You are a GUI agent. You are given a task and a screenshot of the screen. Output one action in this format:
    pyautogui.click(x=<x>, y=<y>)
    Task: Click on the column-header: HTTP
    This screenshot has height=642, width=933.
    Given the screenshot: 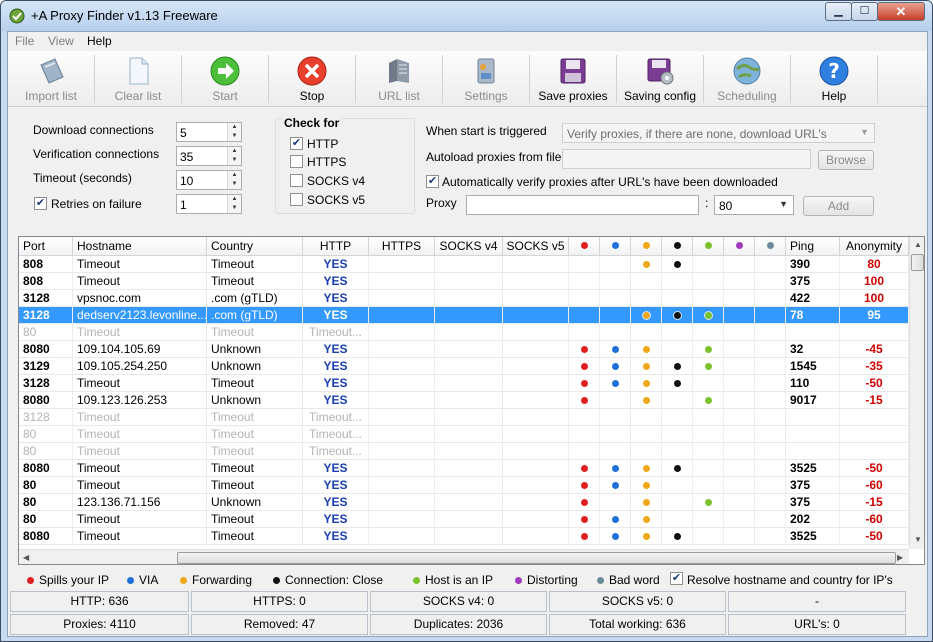 What is the action you would take?
    pyautogui.click(x=336, y=246)
    